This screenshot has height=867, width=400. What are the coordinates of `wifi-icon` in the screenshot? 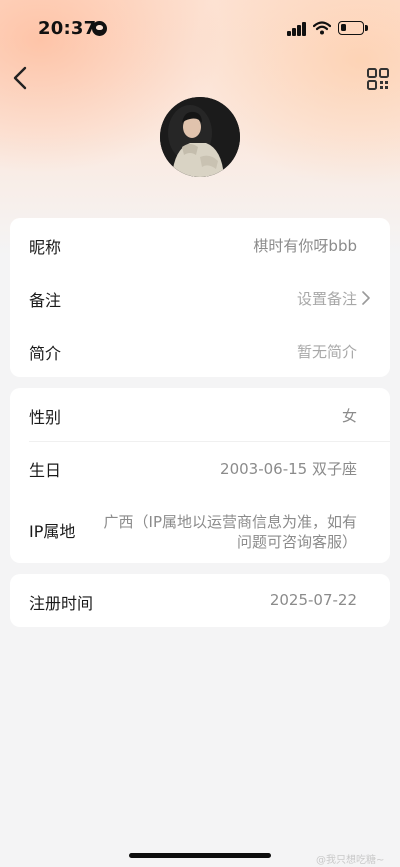 It's located at (322, 28).